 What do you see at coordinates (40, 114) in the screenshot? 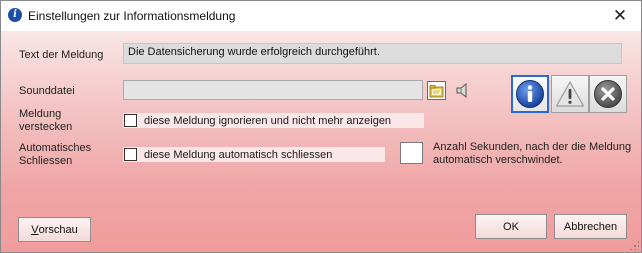
I see `hide-message-label-line1: Meldung` at bounding box center [40, 114].